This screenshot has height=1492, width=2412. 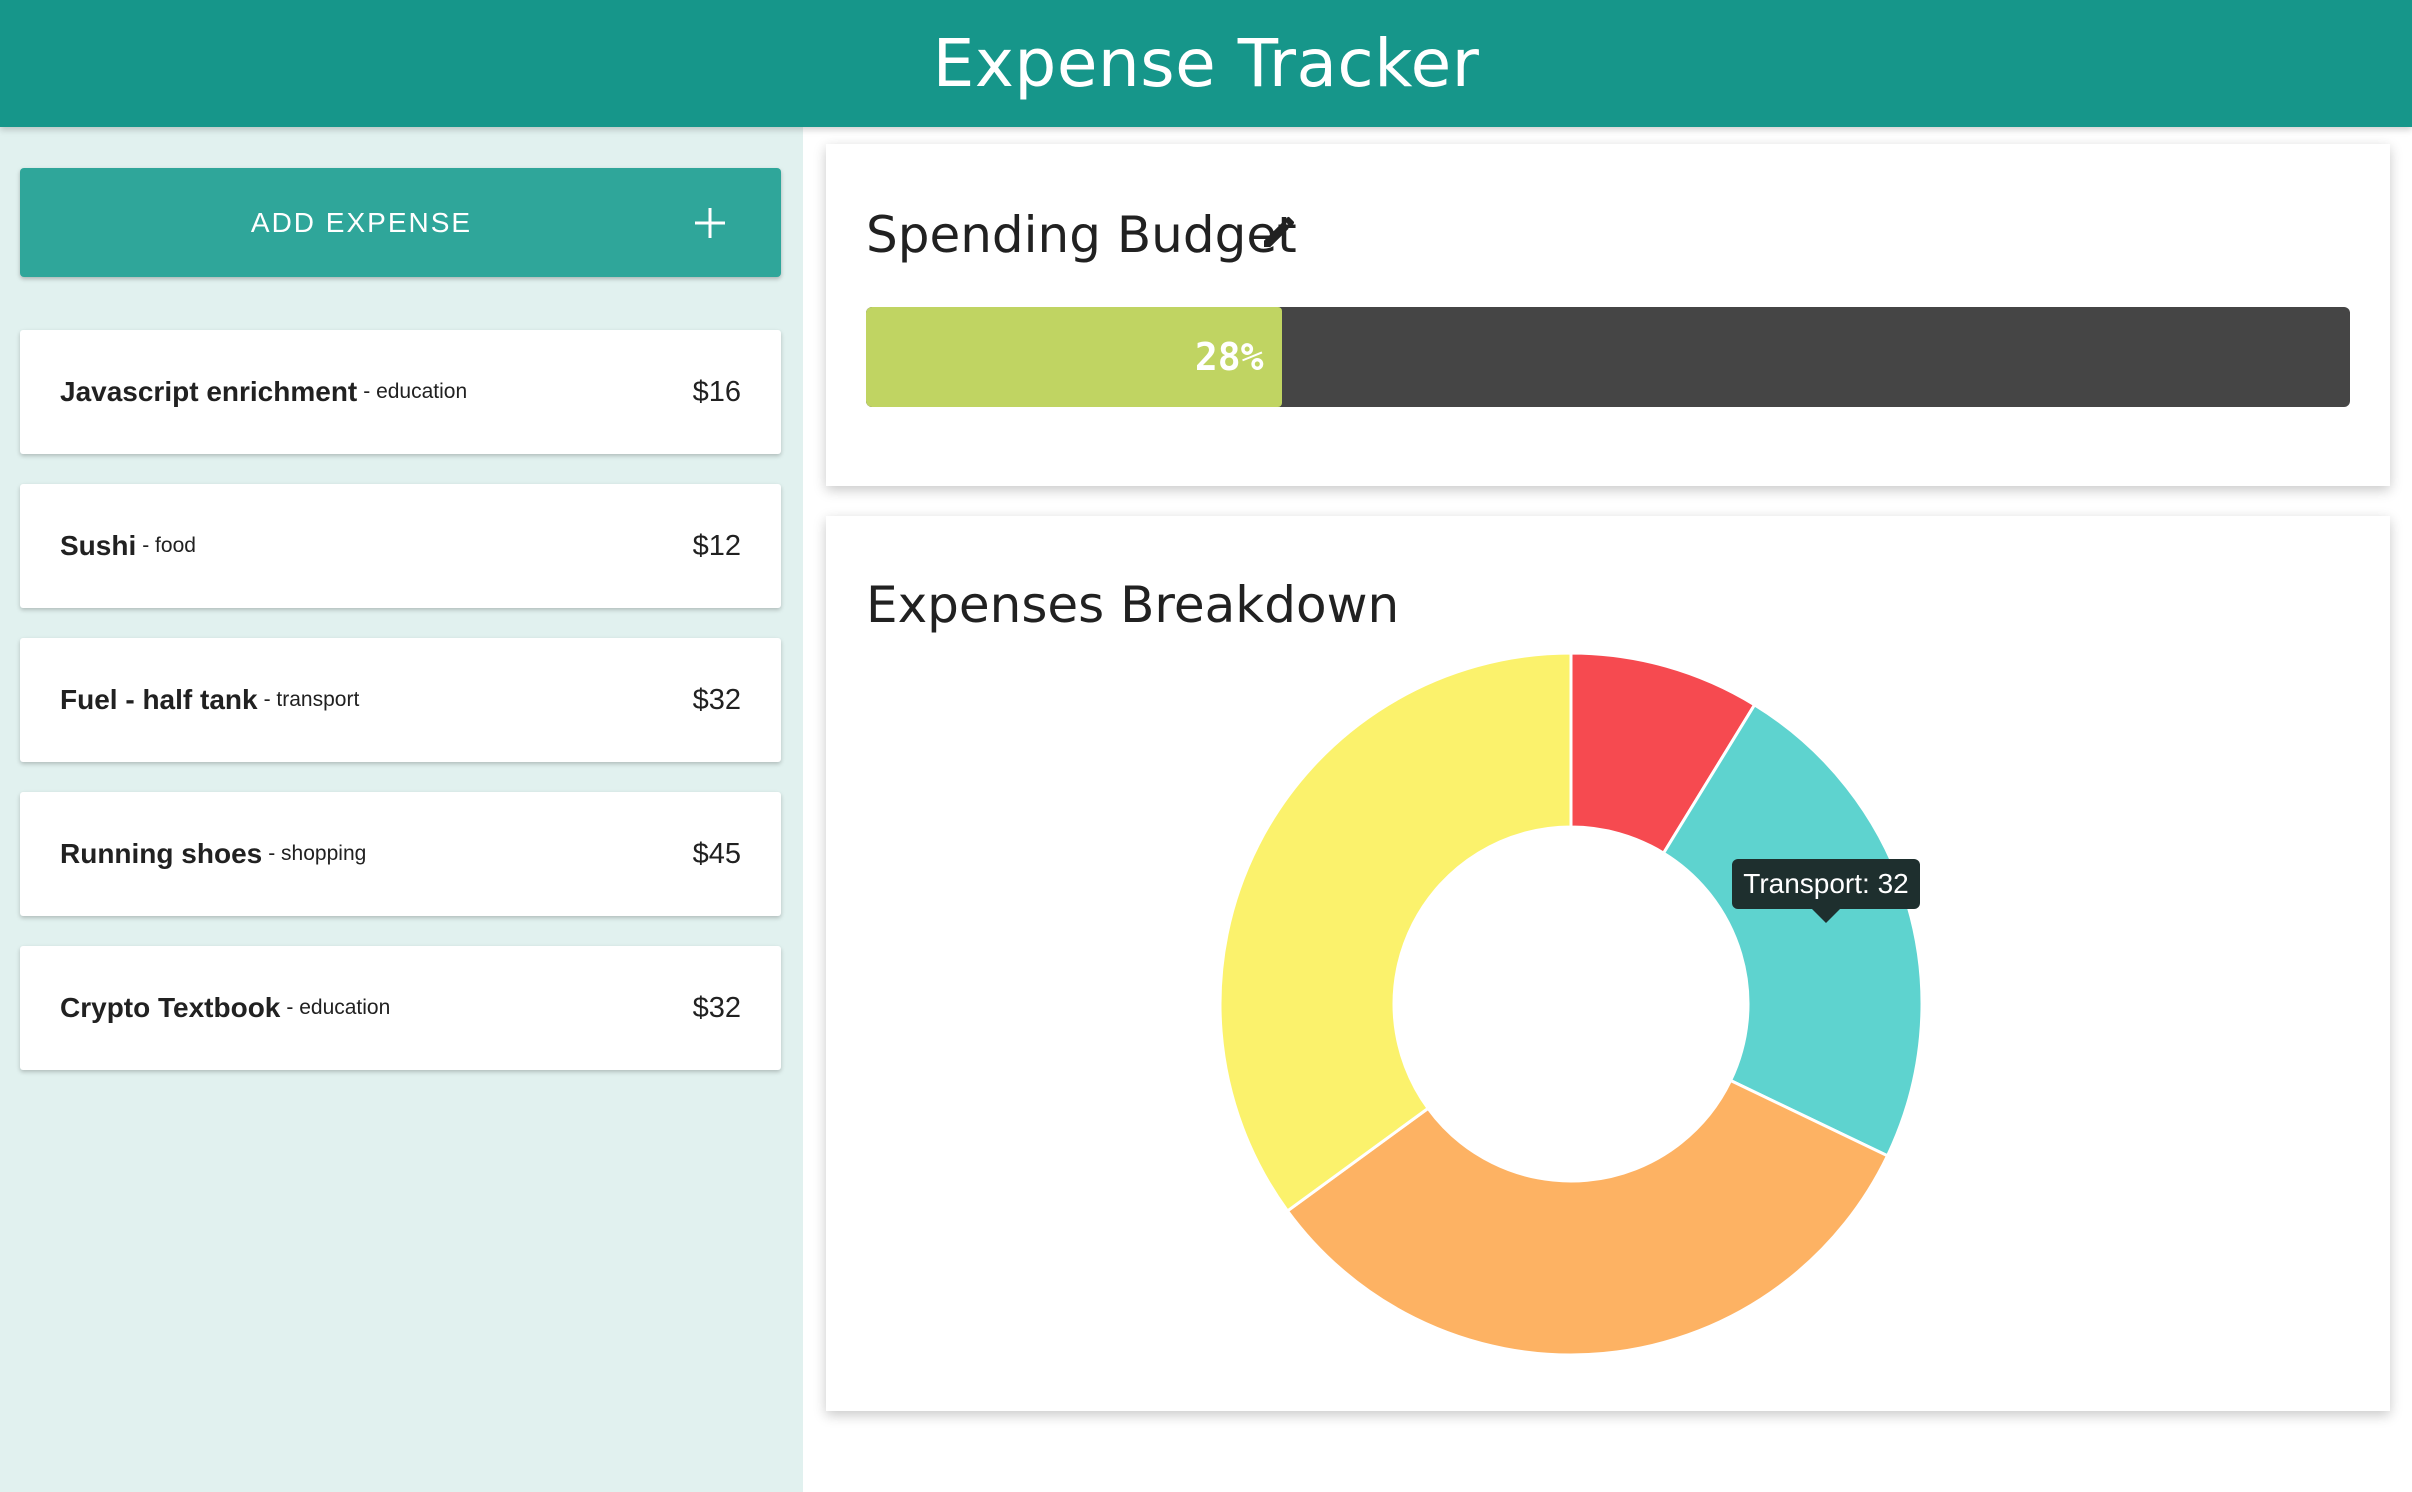 What do you see at coordinates (1826, 916) in the screenshot?
I see `chart-tooltip-arrow` at bounding box center [1826, 916].